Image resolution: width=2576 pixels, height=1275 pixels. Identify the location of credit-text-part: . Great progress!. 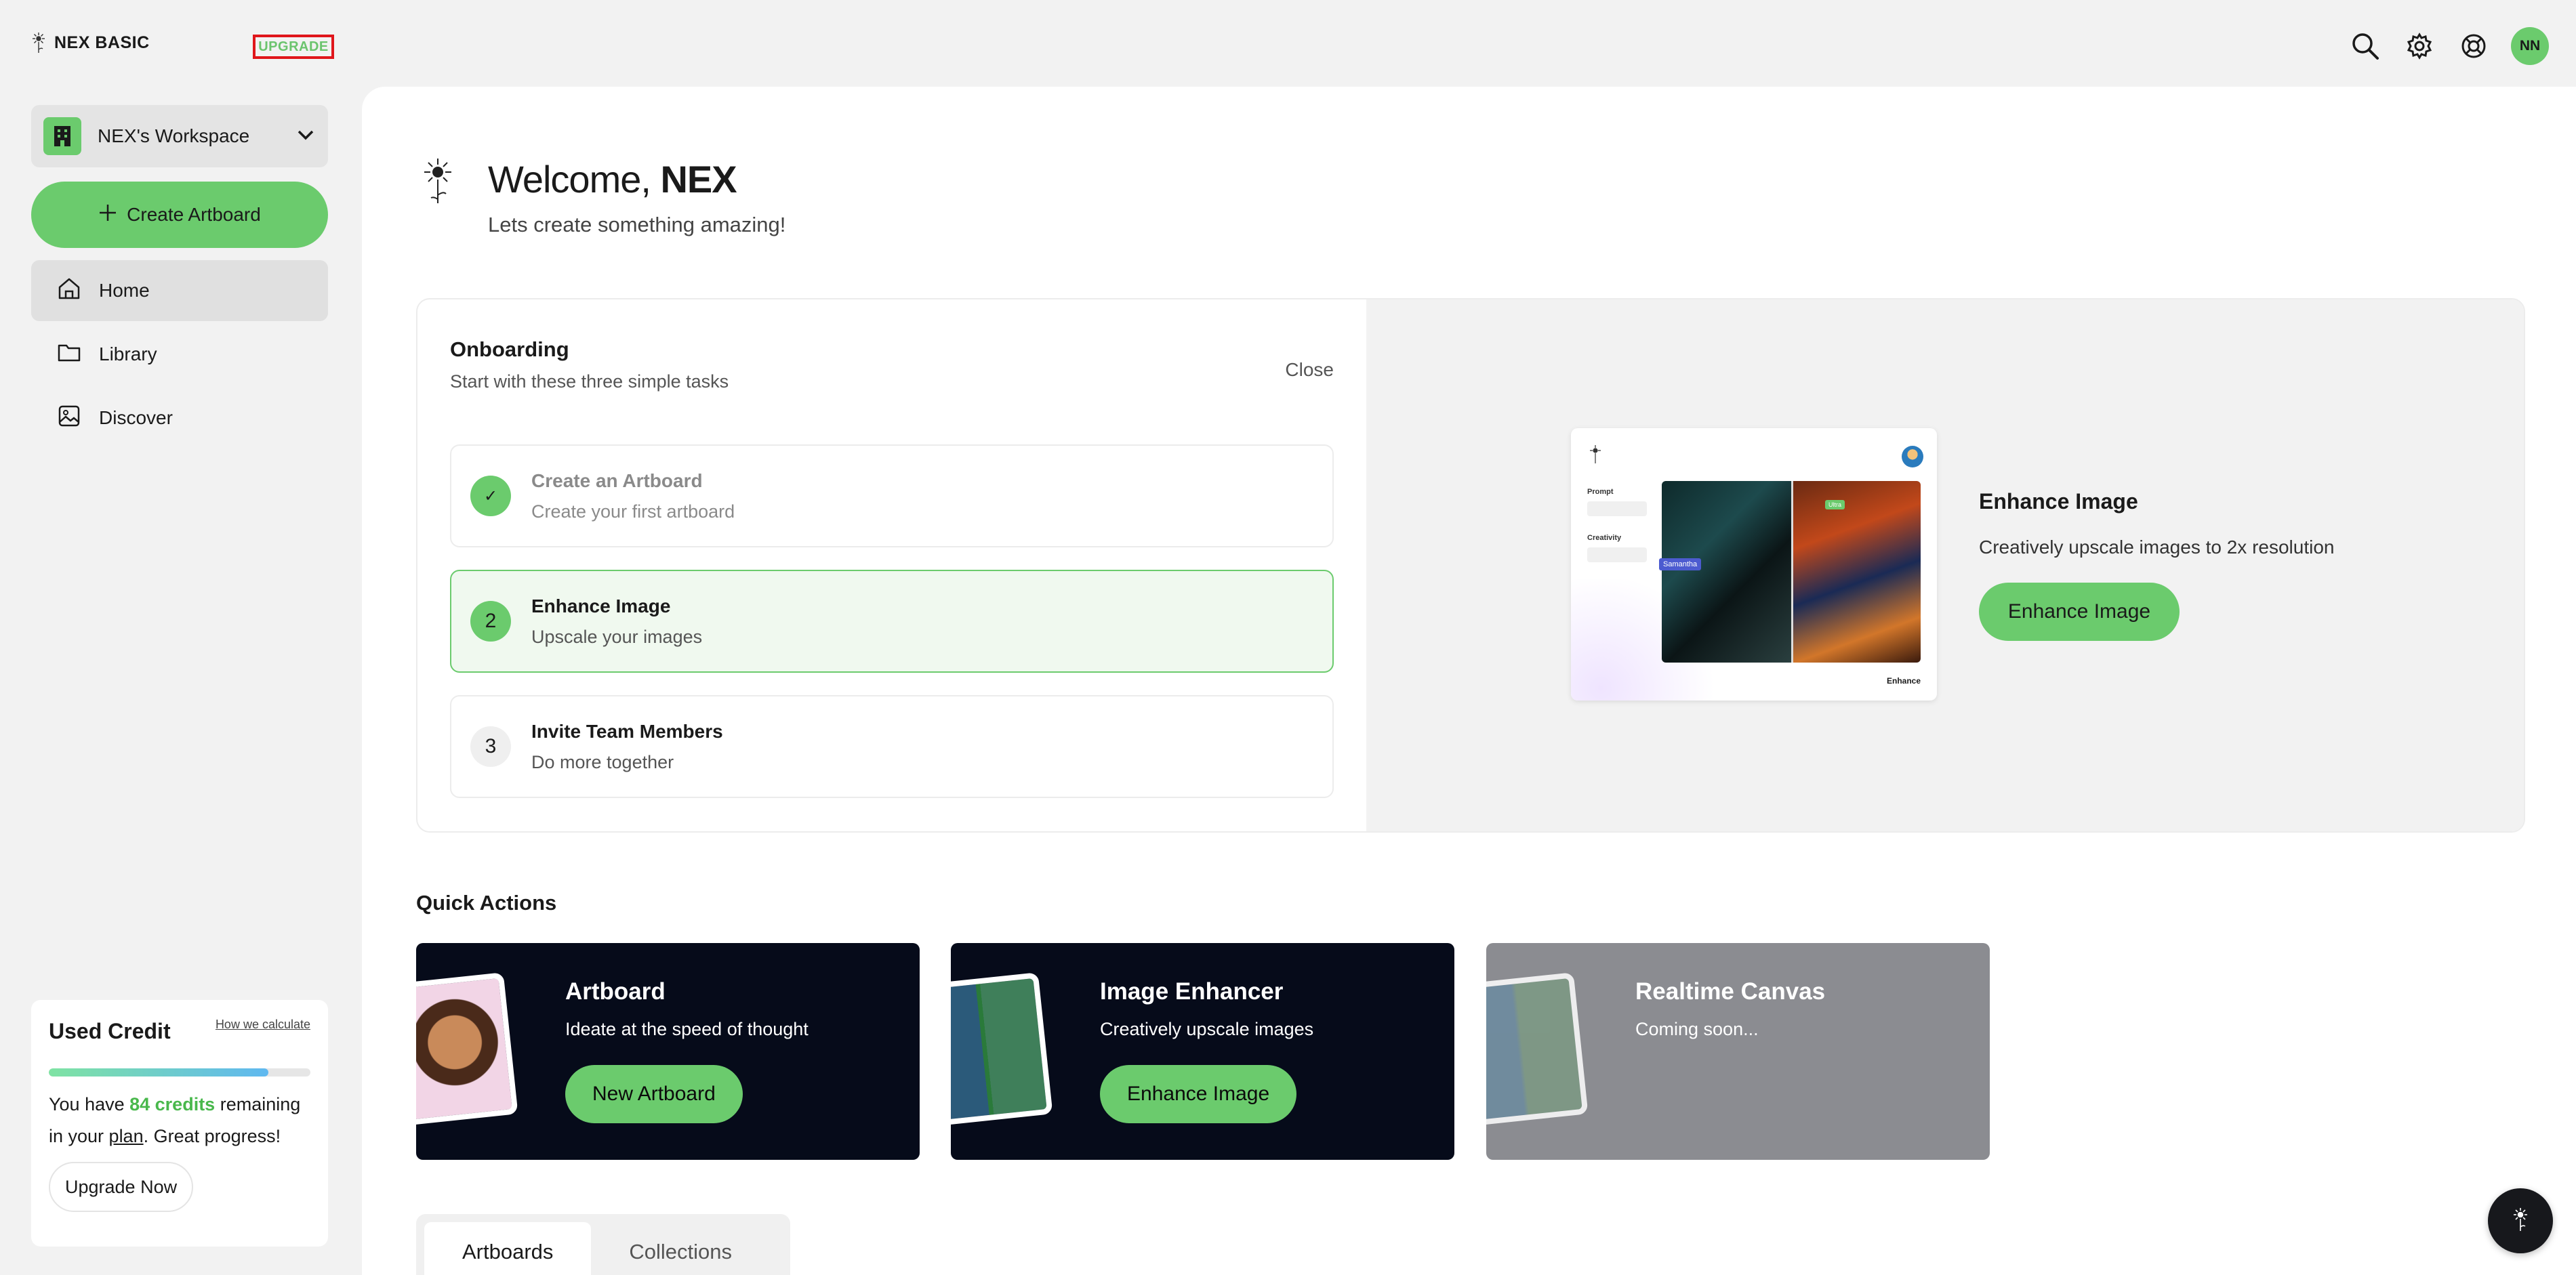
(212, 1136).